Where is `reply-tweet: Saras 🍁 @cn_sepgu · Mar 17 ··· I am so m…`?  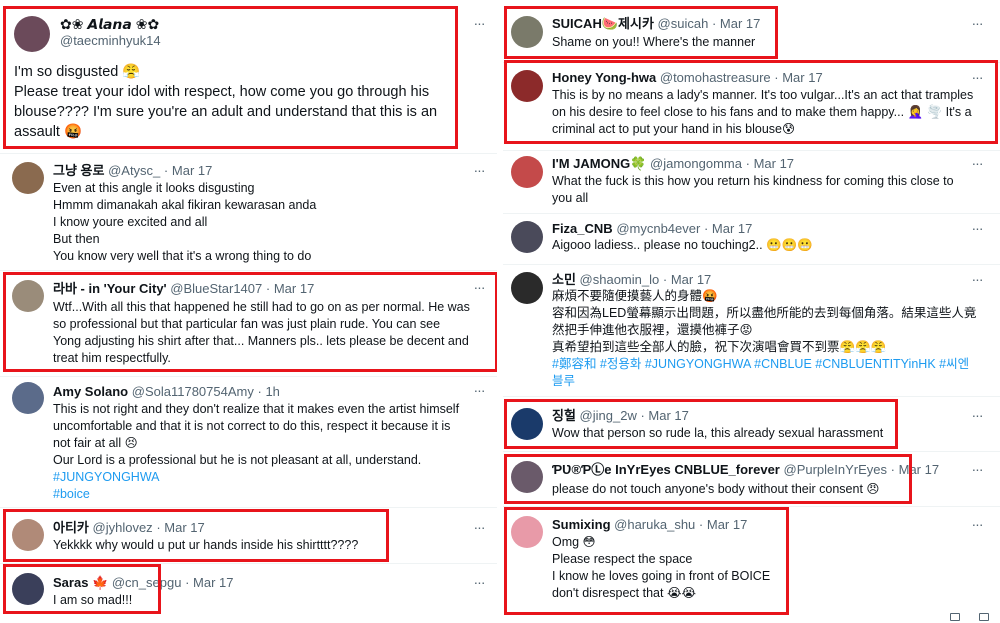 reply-tweet: Saras 🍁 @cn_sepgu · Mar 17 ··· I am so m… is located at coordinates (248, 594).